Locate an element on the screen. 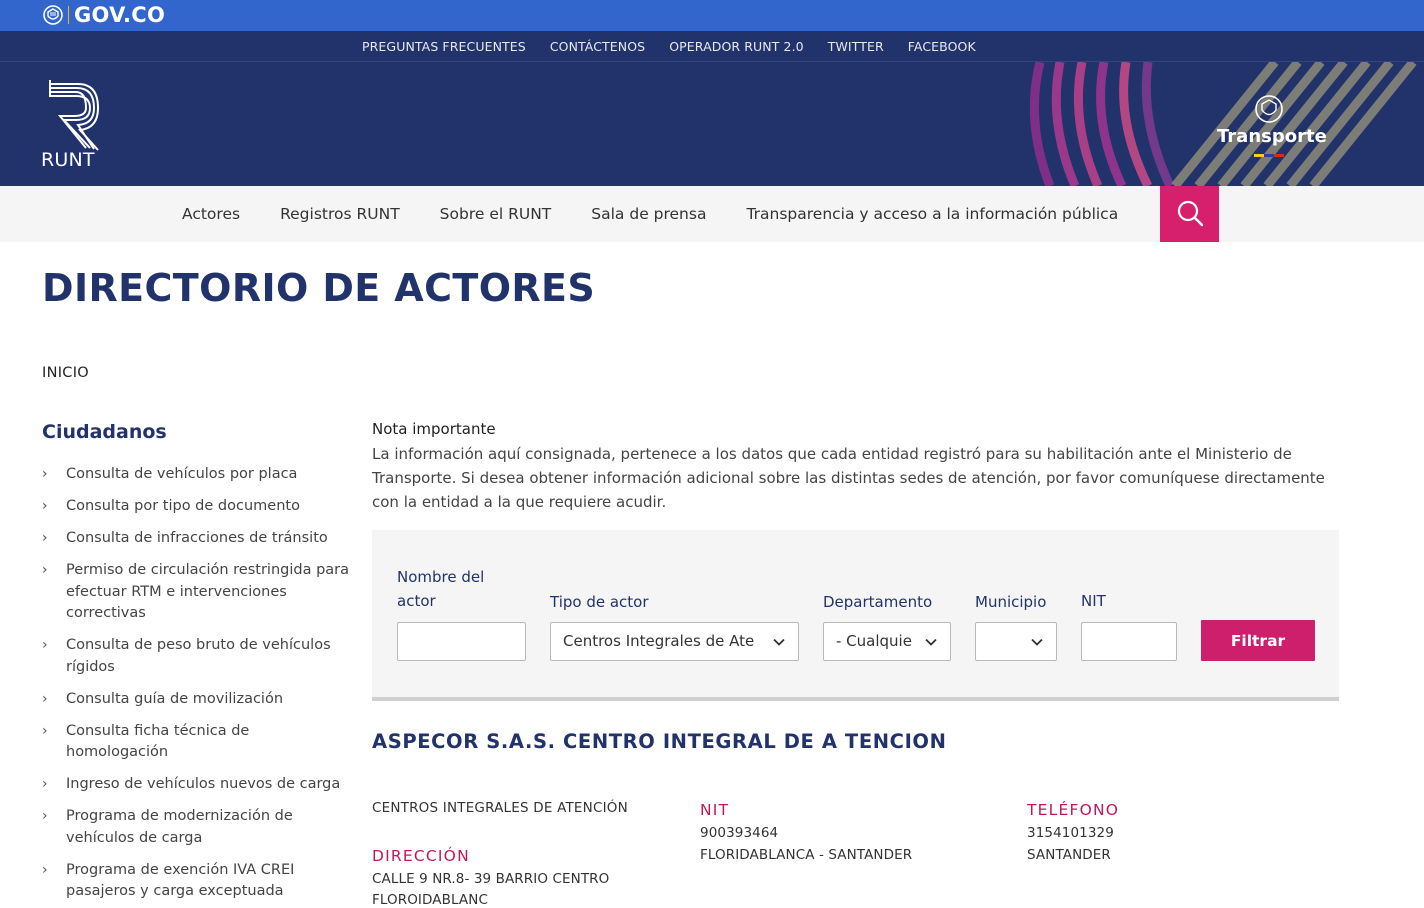 The image size is (1424, 908). breadcrumb-home: INICIO is located at coordinates (65, 373).